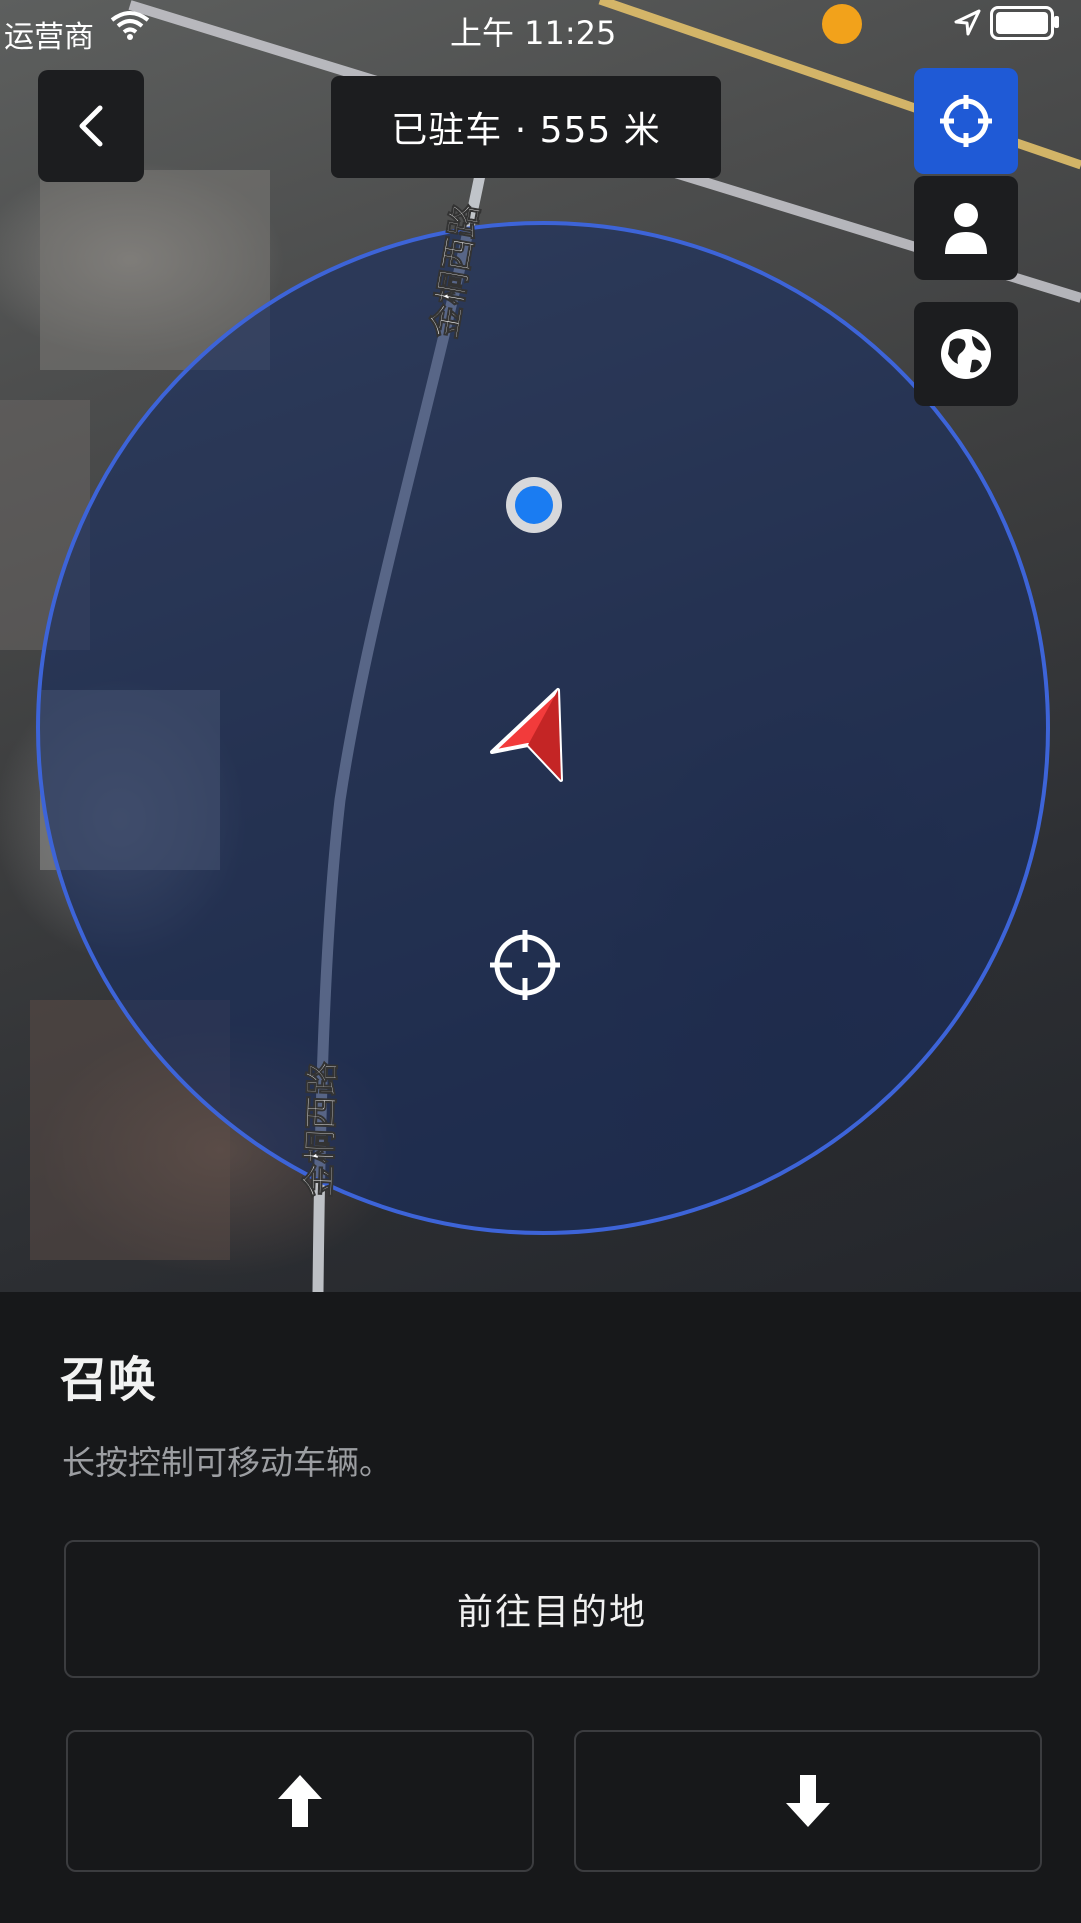 This screenshot has height=1923, width=1081. I want to click on move-forward-button, so click(300, 1801).